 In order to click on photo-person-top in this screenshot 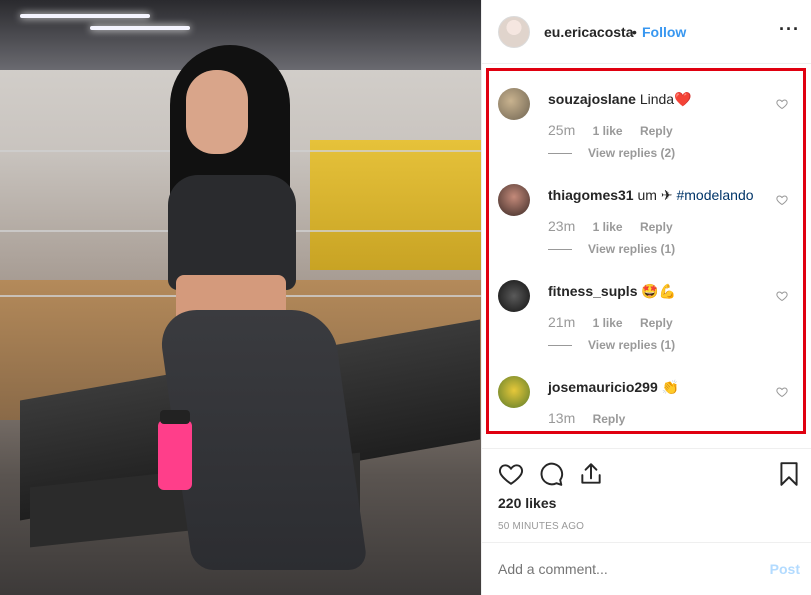, I will do `click(232, 232)`.